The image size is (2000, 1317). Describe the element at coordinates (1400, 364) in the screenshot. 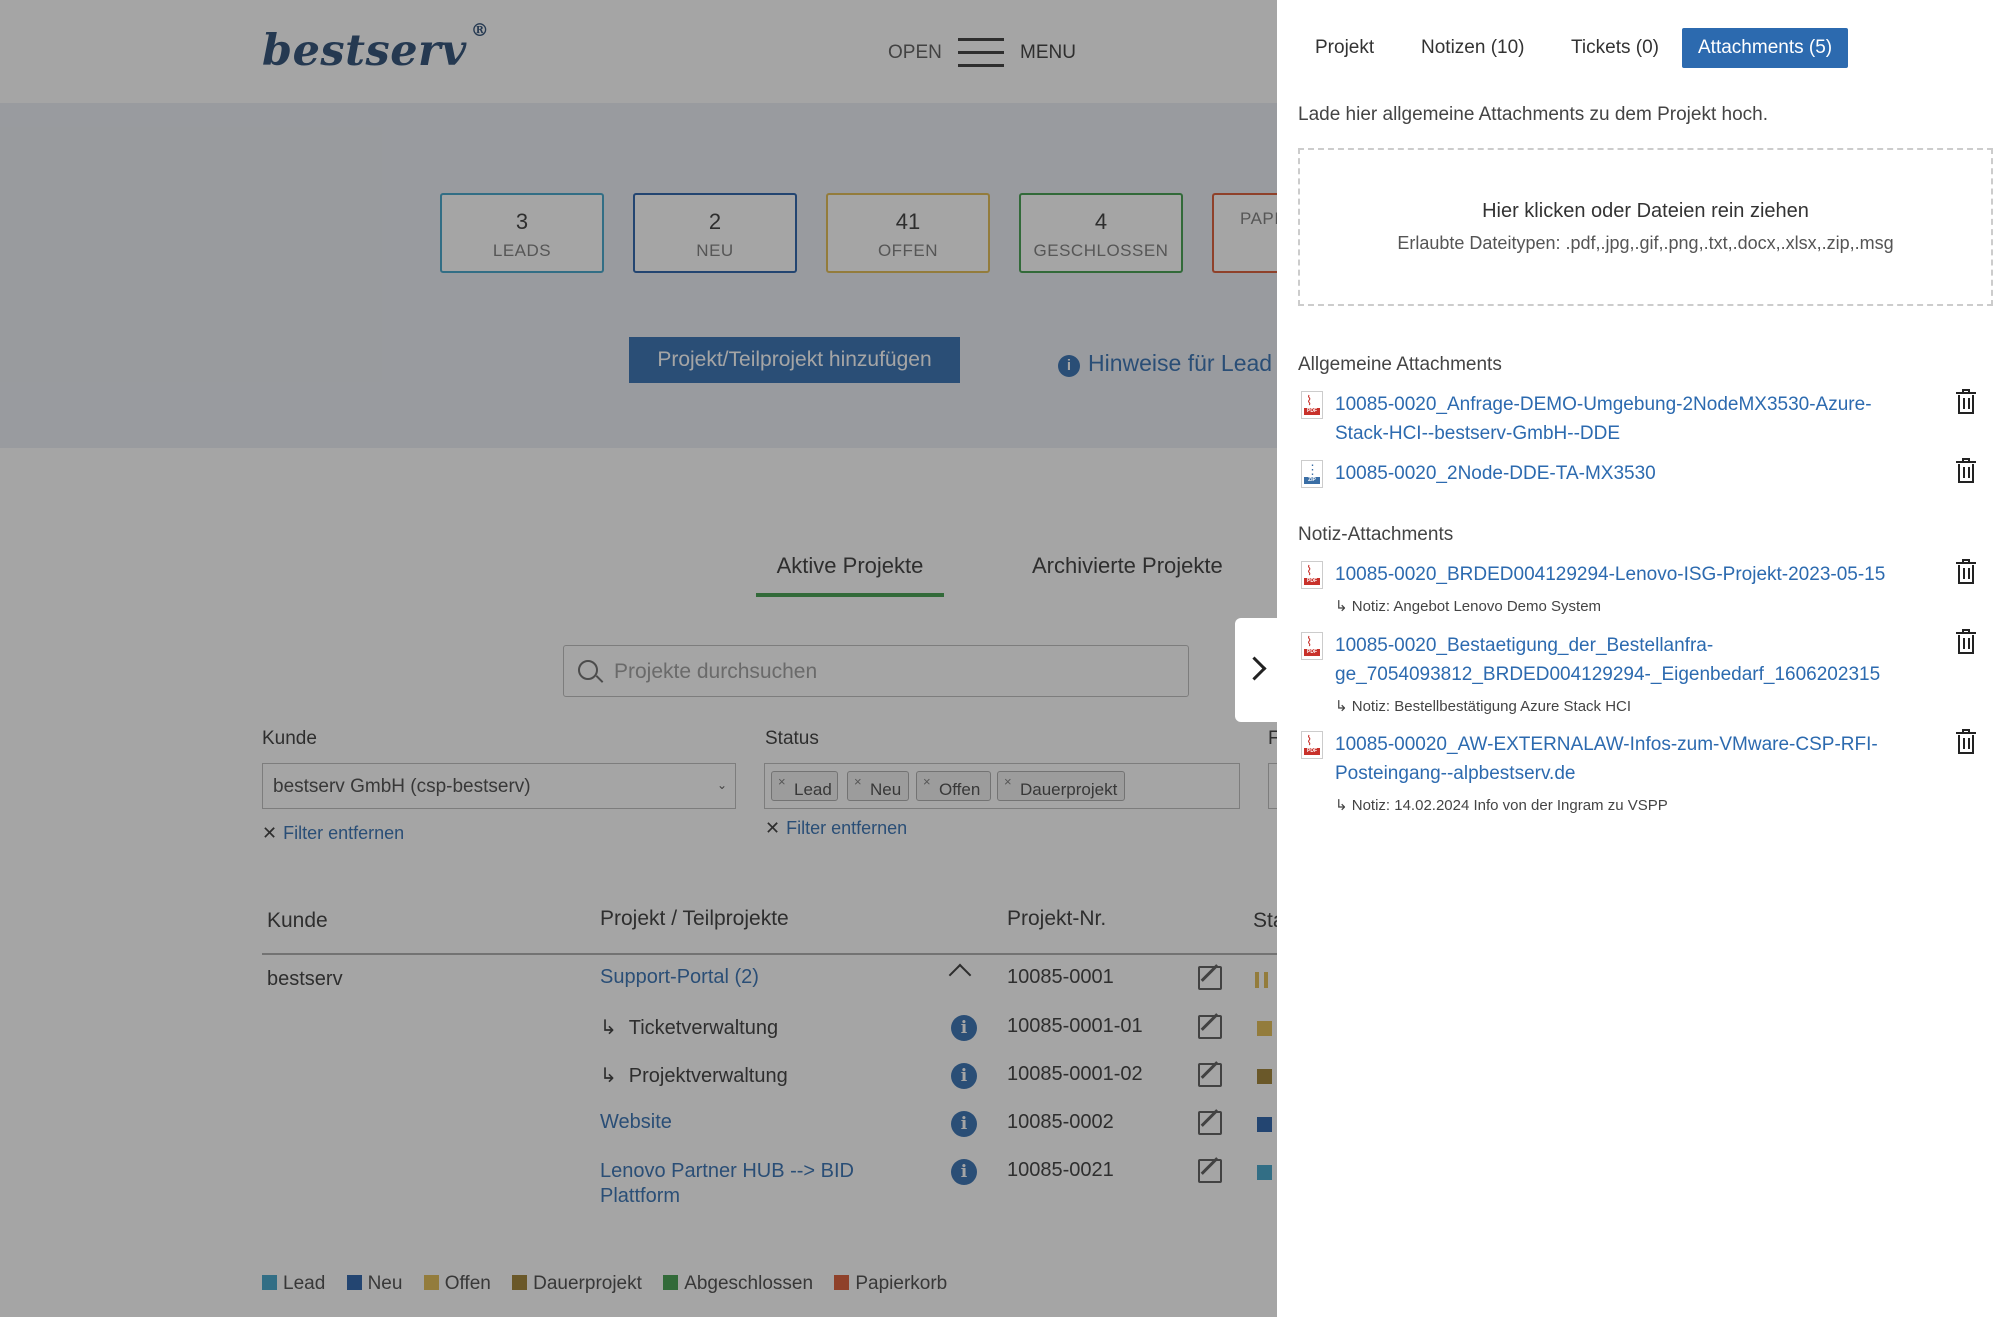

I see `general-attachments-title: Allgemeine Attachments` at that location.